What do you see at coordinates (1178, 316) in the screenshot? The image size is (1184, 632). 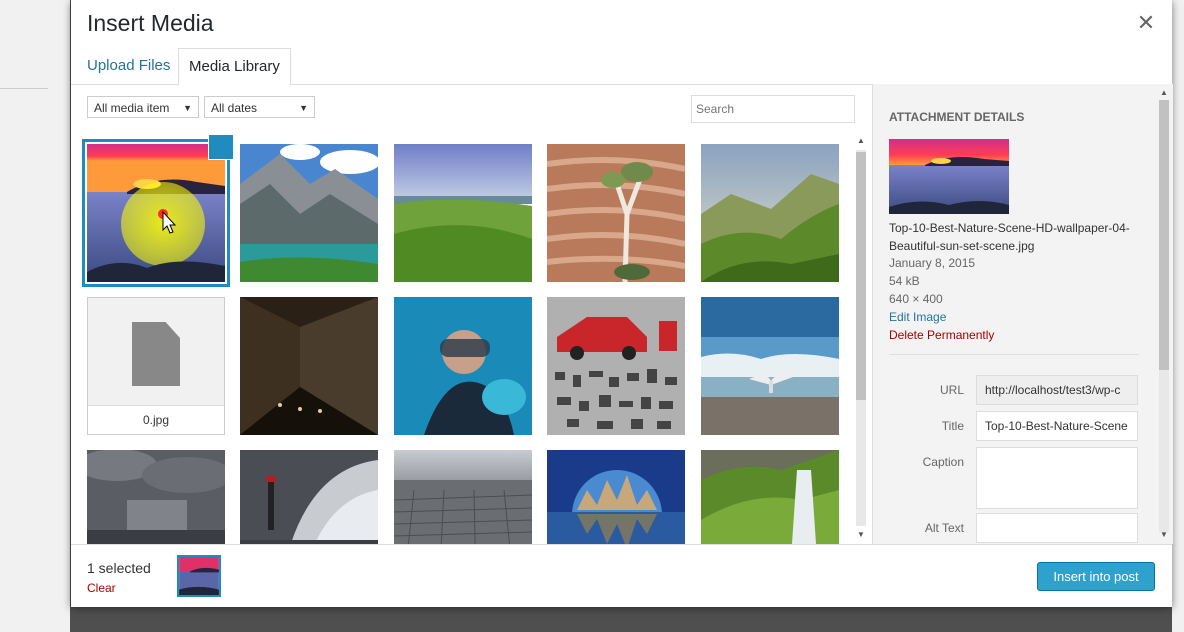 I see `background-admin-edge` at bounding box center [1178, 316].